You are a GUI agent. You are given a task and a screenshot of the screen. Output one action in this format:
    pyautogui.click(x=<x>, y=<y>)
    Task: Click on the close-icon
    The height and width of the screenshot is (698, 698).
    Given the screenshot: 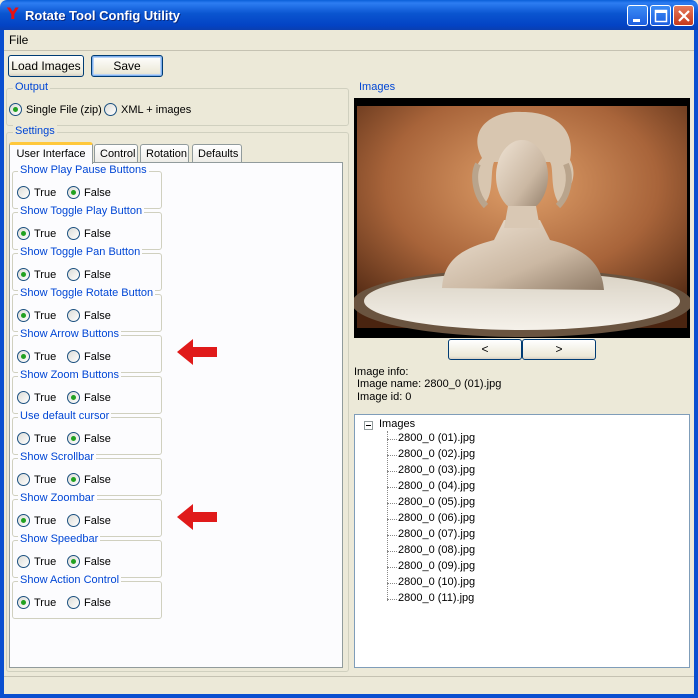 What is the action you would take?
    pyautogui.click(x=684, y=16)
    